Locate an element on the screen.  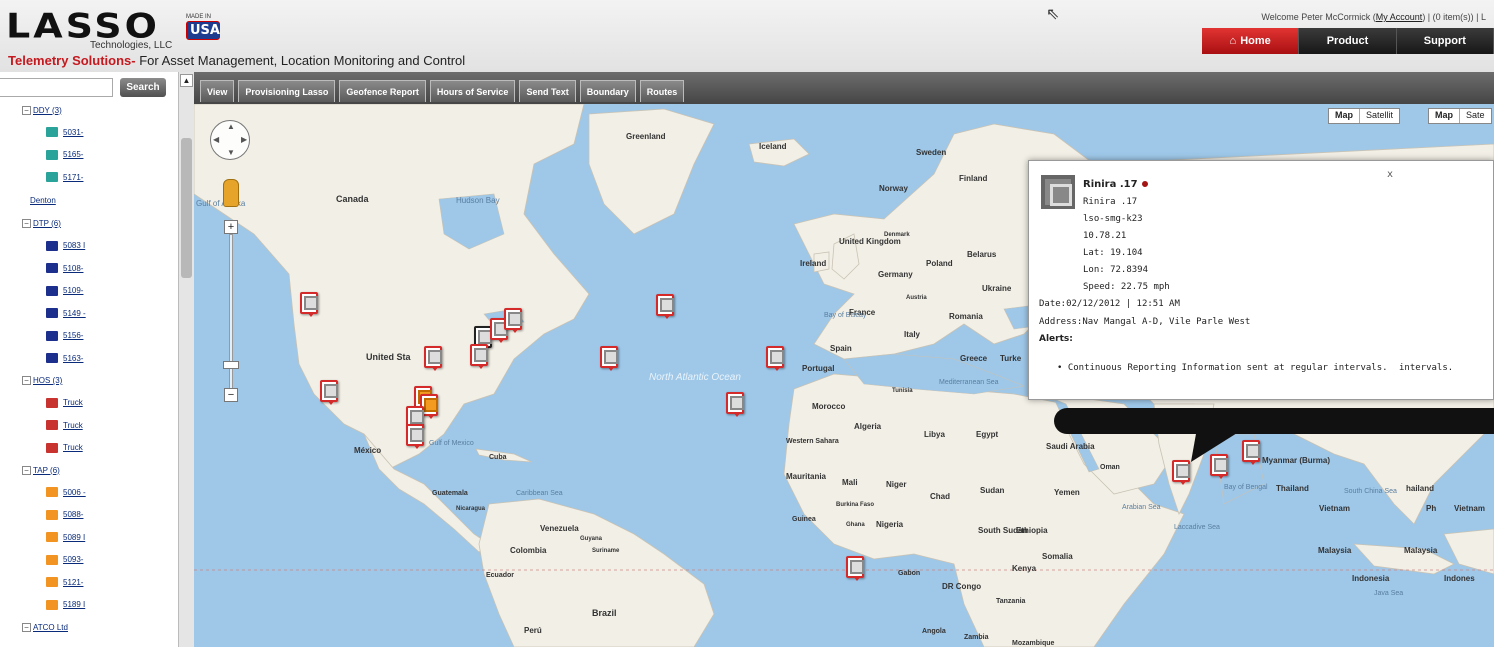
my-account-link: My Account is located at coordinates (1399, 17).